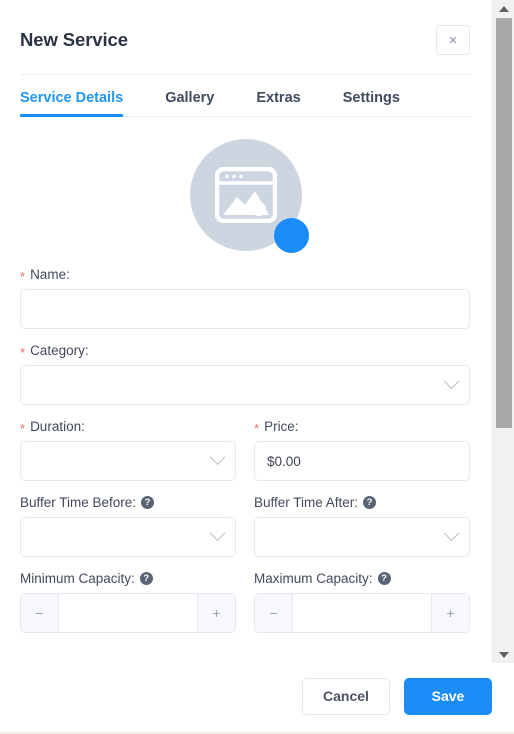 This screenshot has width=514, height=734. I want to click on field-buffer-after: Buffer Time After: ?, so click(362, 526).